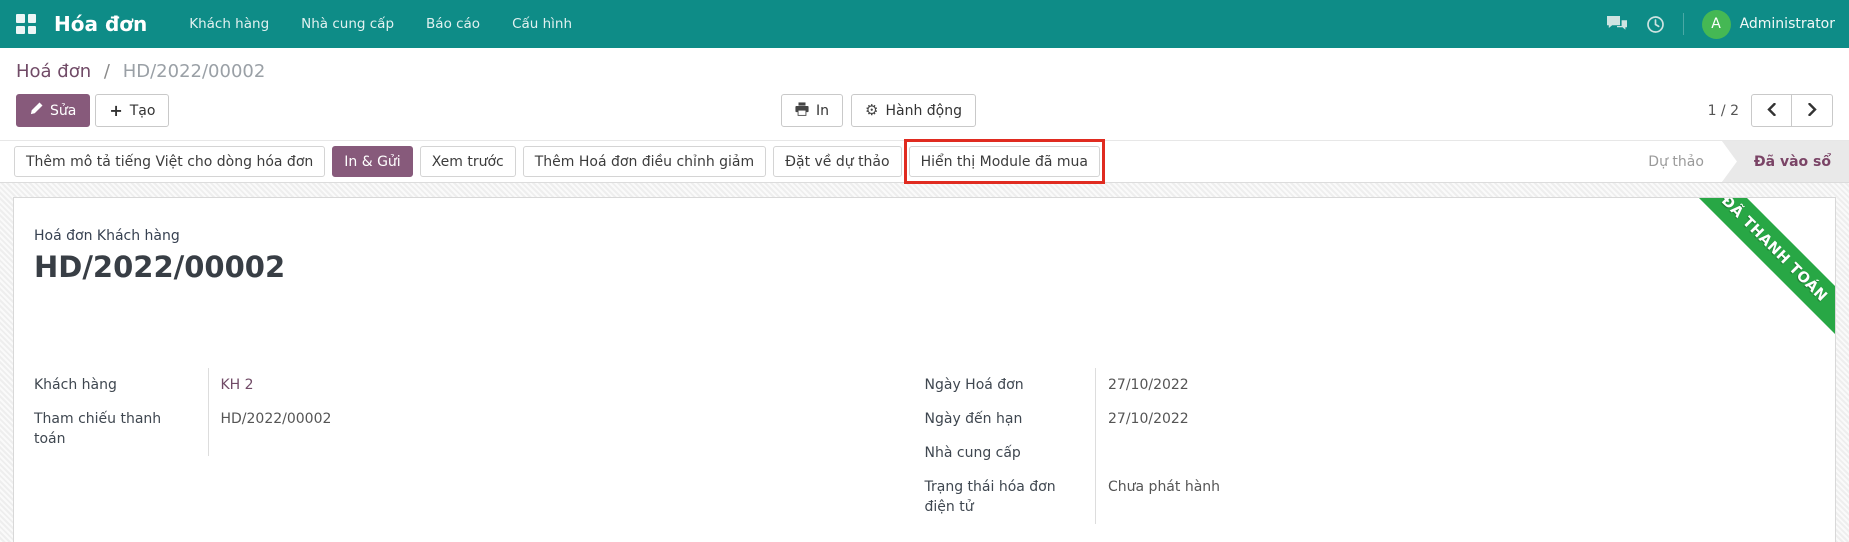 The width and height of the screenshot is (1849, 542). Describe the element at coordinates (26, 24) in the screenshot. I see `apps-grid-icon` at that location.